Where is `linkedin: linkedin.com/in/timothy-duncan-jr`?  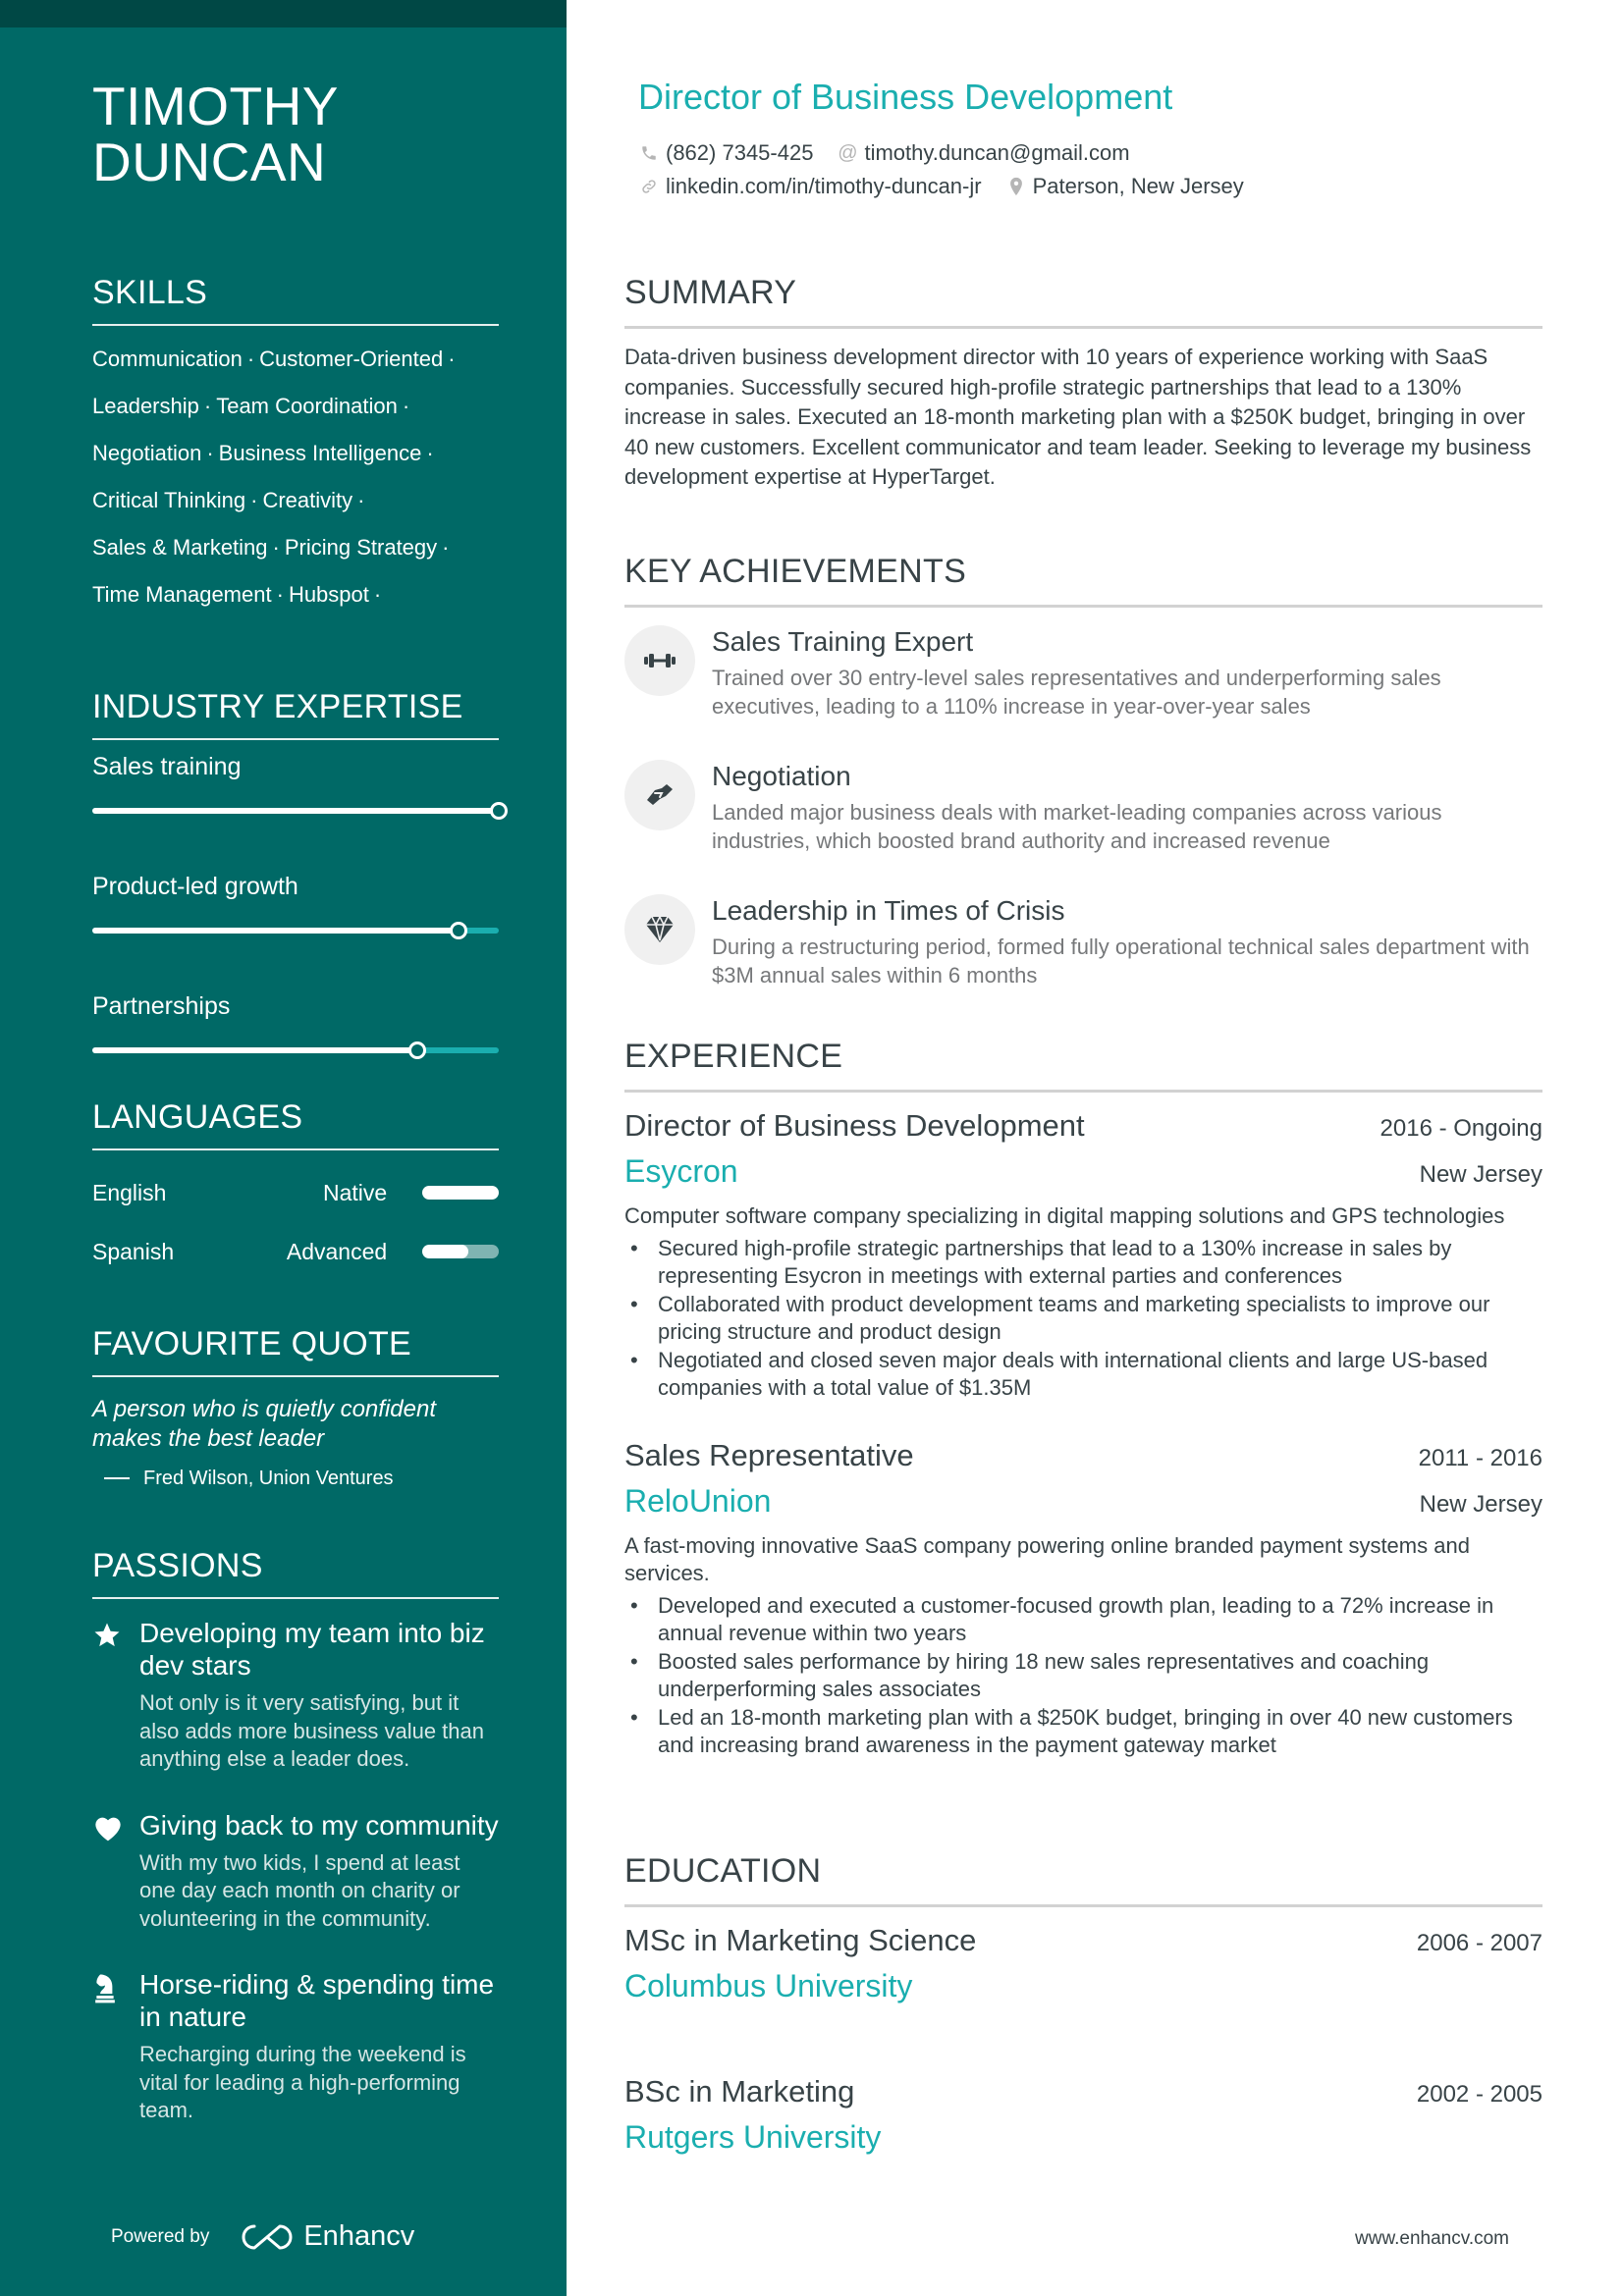 linkedin: linkedin.com/in/timothy-duncan-jr is located at coordinates (810, 186).